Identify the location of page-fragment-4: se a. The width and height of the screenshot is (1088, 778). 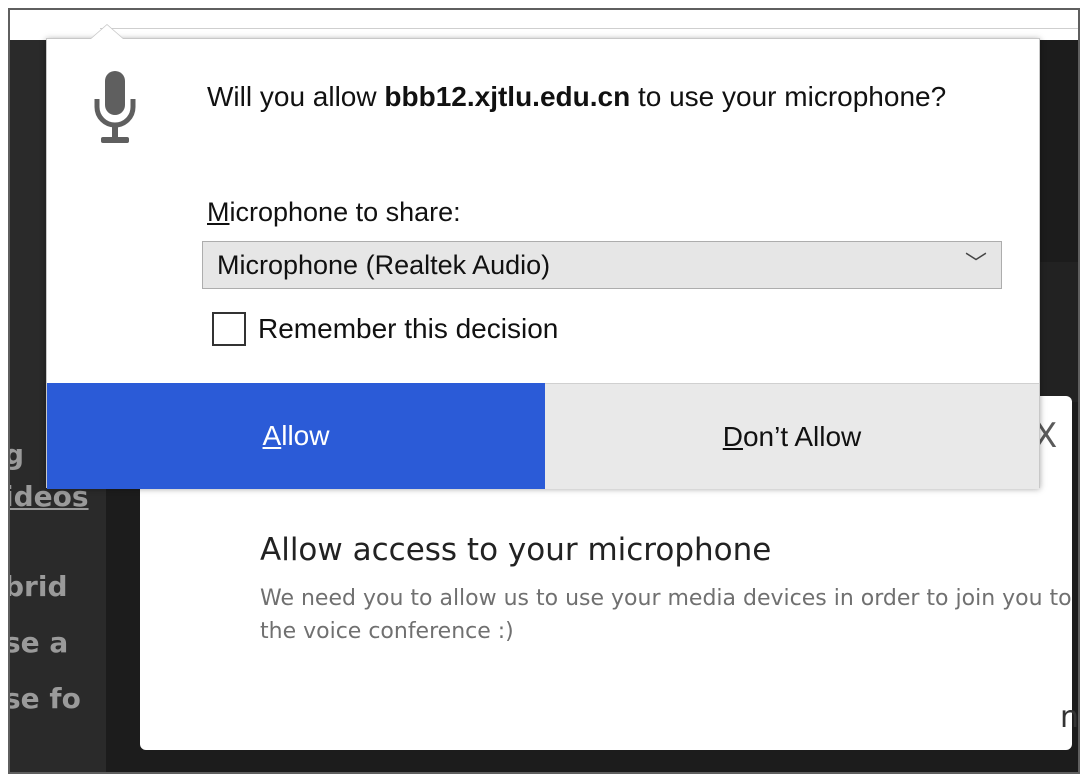
(38, 642).